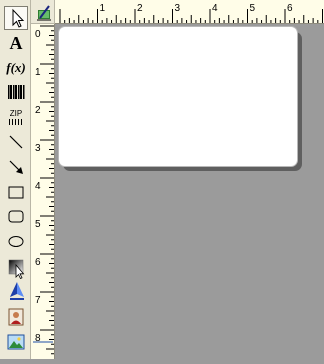 The height and width of the screenshot is (364, 324). Describe the element at coordinates (103, 8) in the screenshot. I see `h-ruler-label: 1` at that location.